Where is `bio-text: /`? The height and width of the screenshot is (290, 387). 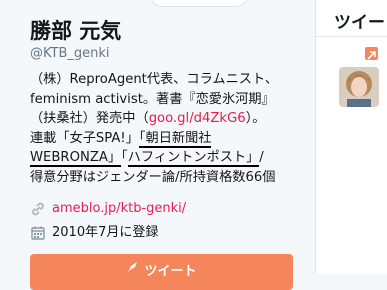
bio-text: / is located at coordinates (261, 157).